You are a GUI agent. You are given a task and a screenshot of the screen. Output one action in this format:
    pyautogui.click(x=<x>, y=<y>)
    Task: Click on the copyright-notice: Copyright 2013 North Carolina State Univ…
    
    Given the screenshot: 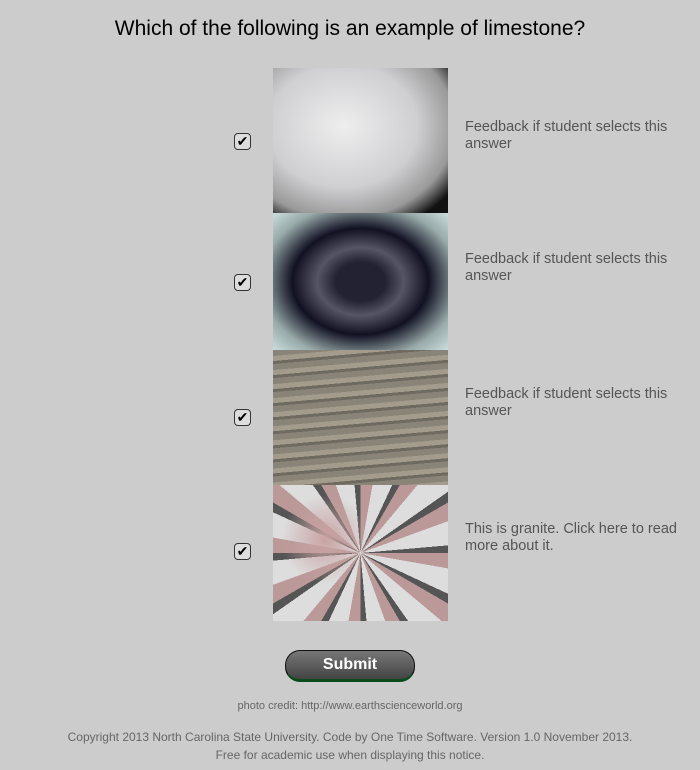 What is the action you would take?
    pyautogui.click(x=350, y=746)
    